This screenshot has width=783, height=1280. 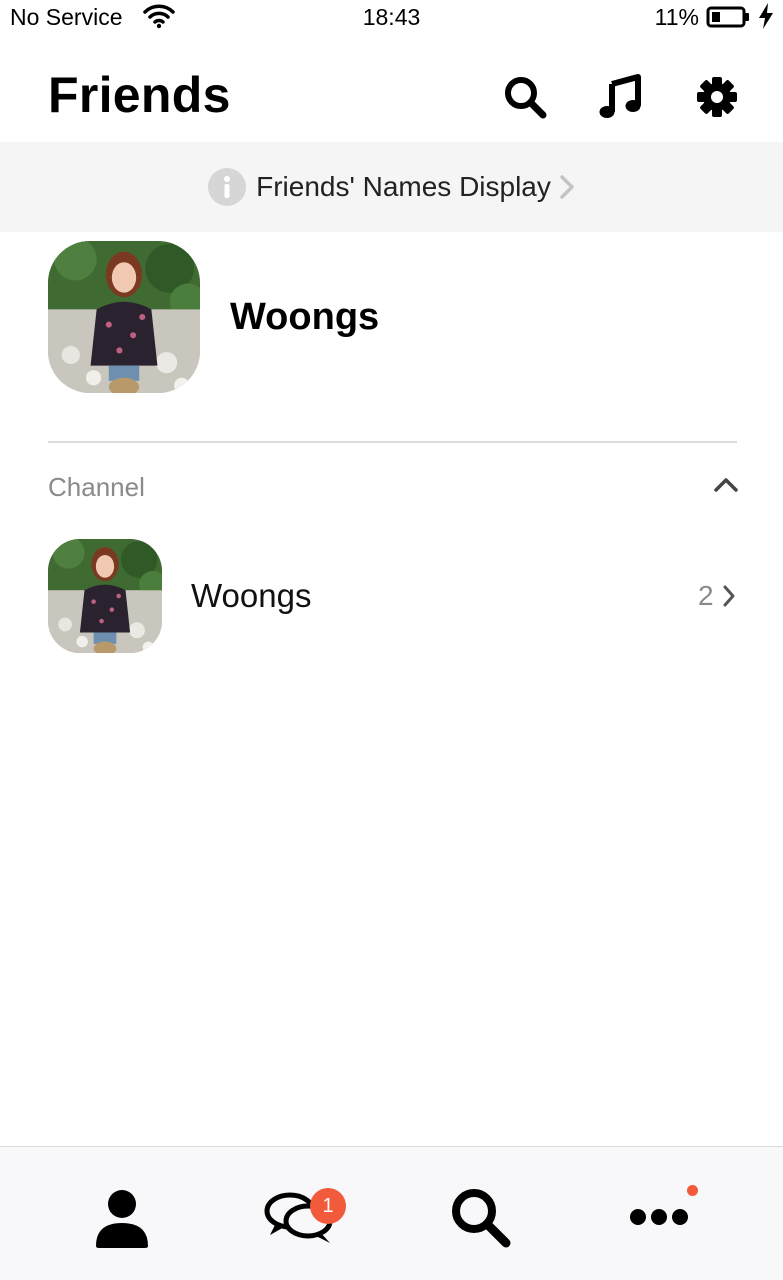 I want to click on bottom-nav: 1, so click(x=391, y=1213).